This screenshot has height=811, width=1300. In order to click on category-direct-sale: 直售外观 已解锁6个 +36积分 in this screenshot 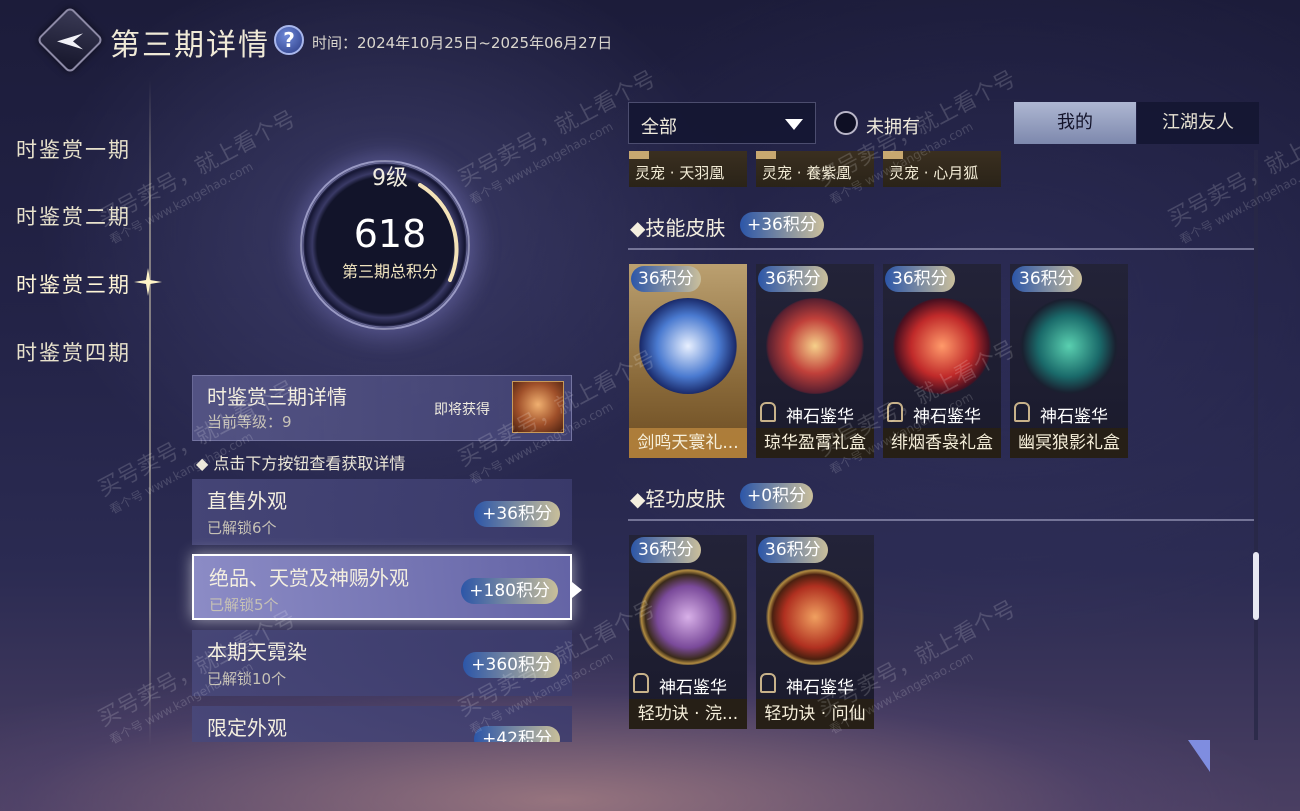, I will do `click(382, 512)`.